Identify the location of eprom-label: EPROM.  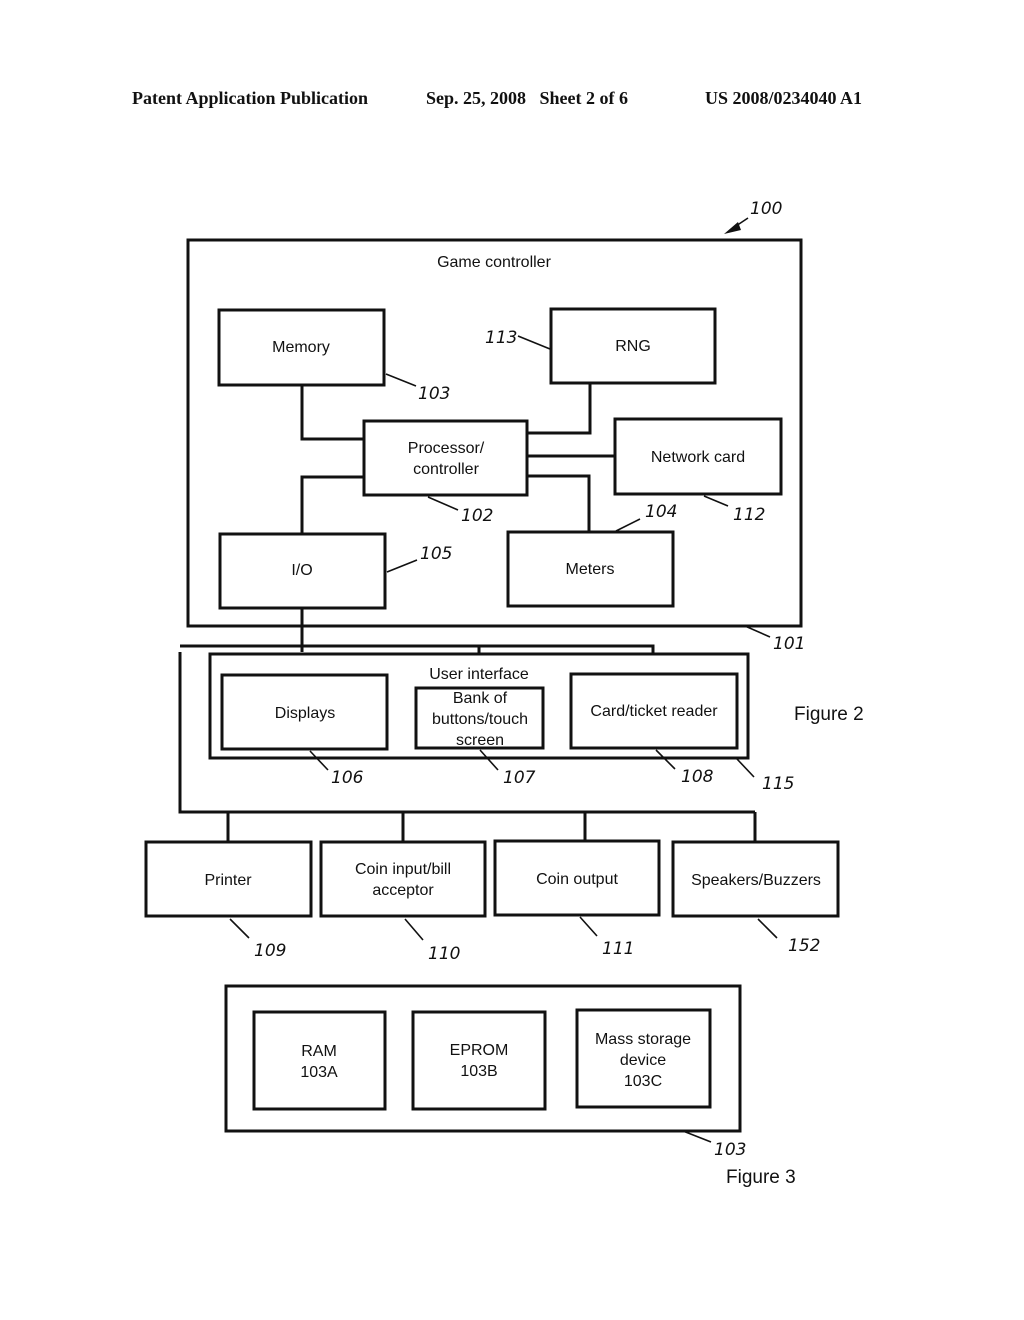
(479, 1050).